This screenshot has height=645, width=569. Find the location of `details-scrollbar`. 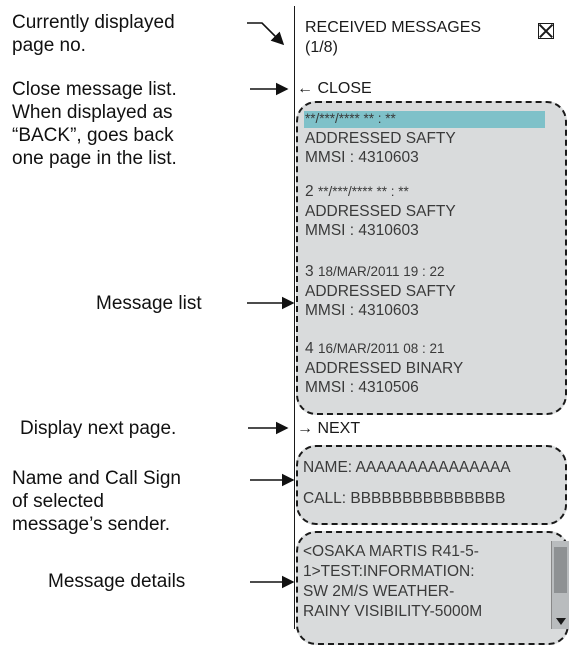

details-scrollbar is located at coordinates (560, 585).